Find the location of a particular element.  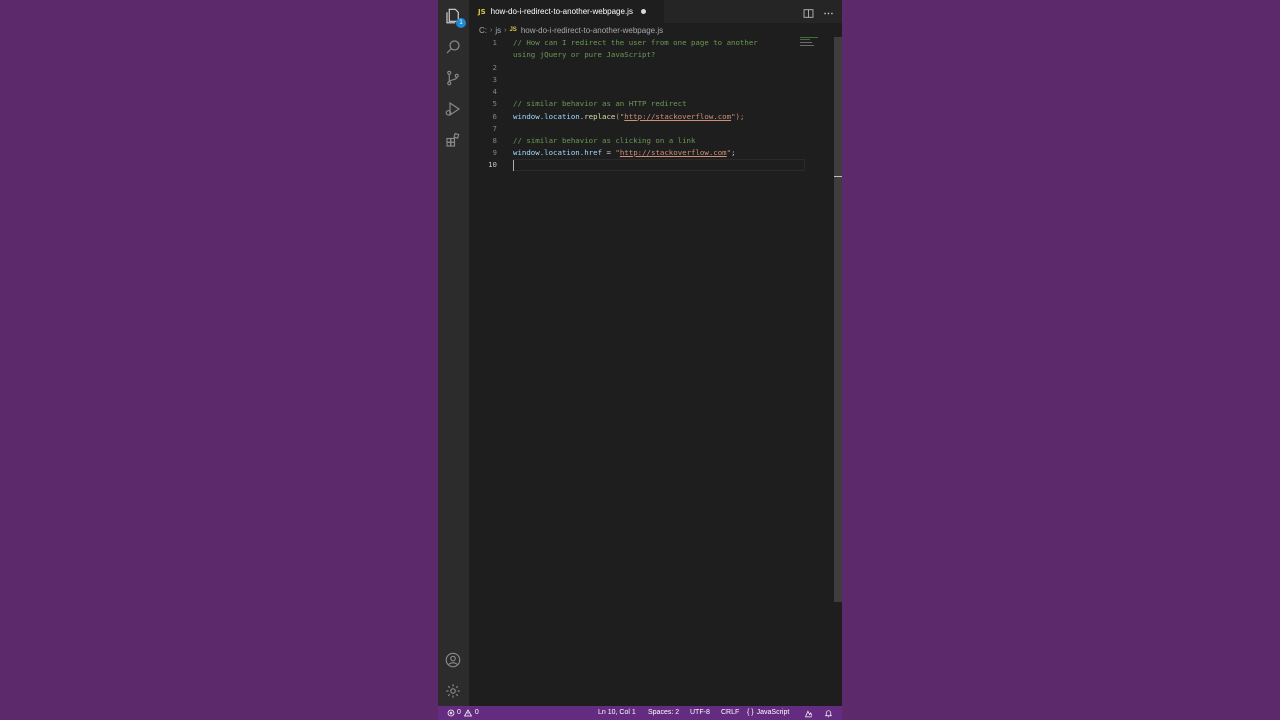

code-line-1-wrapped: using jQuery or pure JavaScript? is located at coordinates (584, 54).